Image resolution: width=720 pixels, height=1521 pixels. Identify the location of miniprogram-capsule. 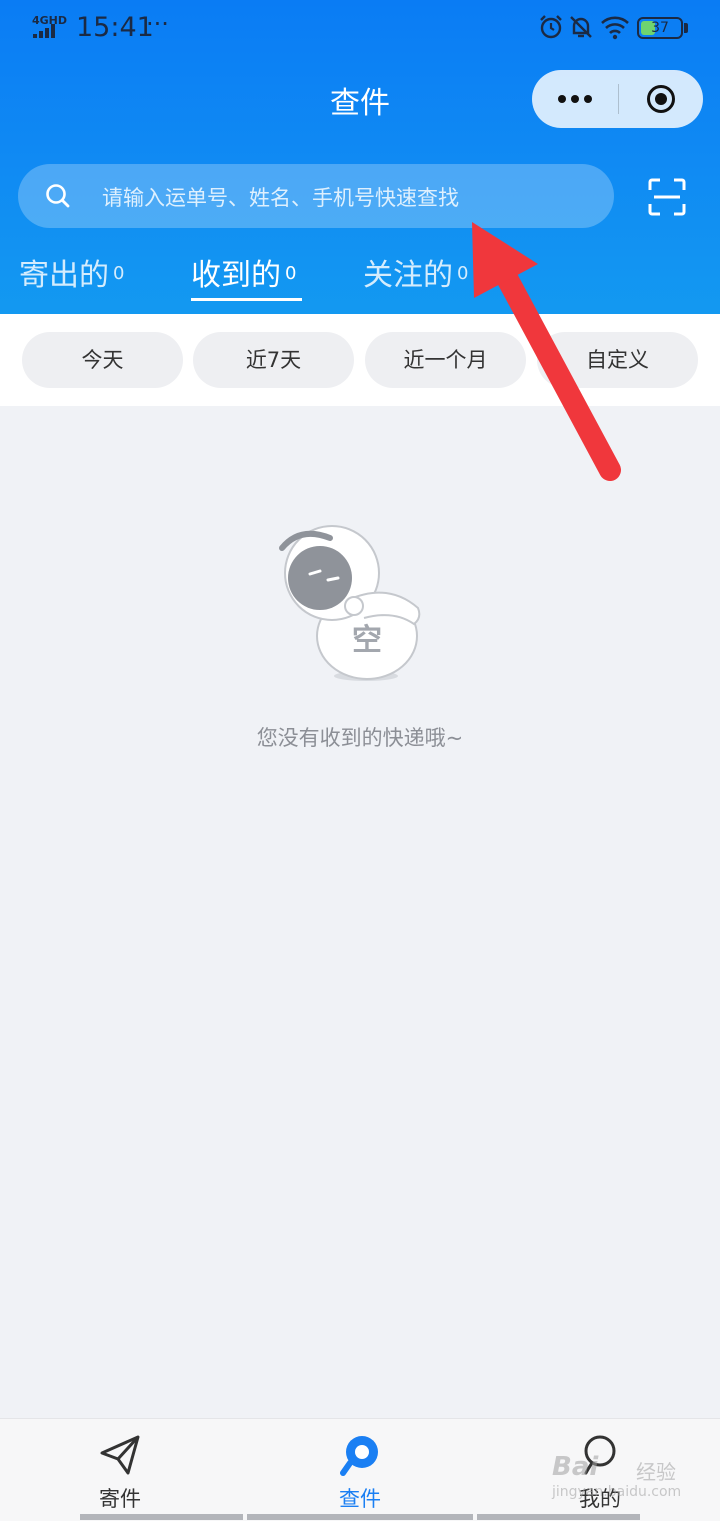
(617, 99).